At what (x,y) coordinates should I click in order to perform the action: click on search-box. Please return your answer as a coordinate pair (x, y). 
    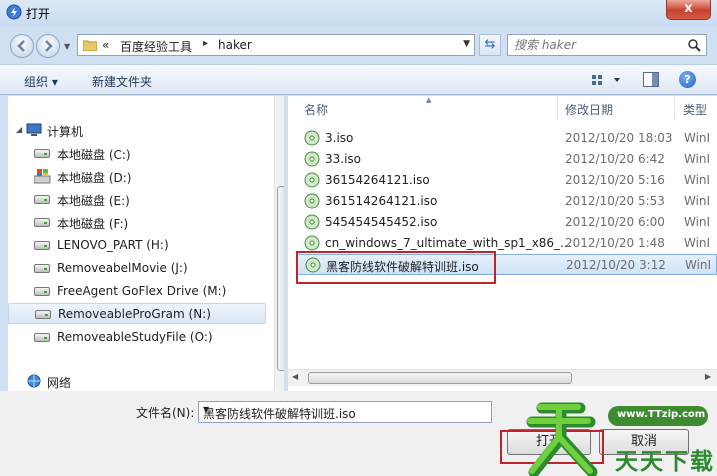
    Looking at the image, I should click on (607, 45).